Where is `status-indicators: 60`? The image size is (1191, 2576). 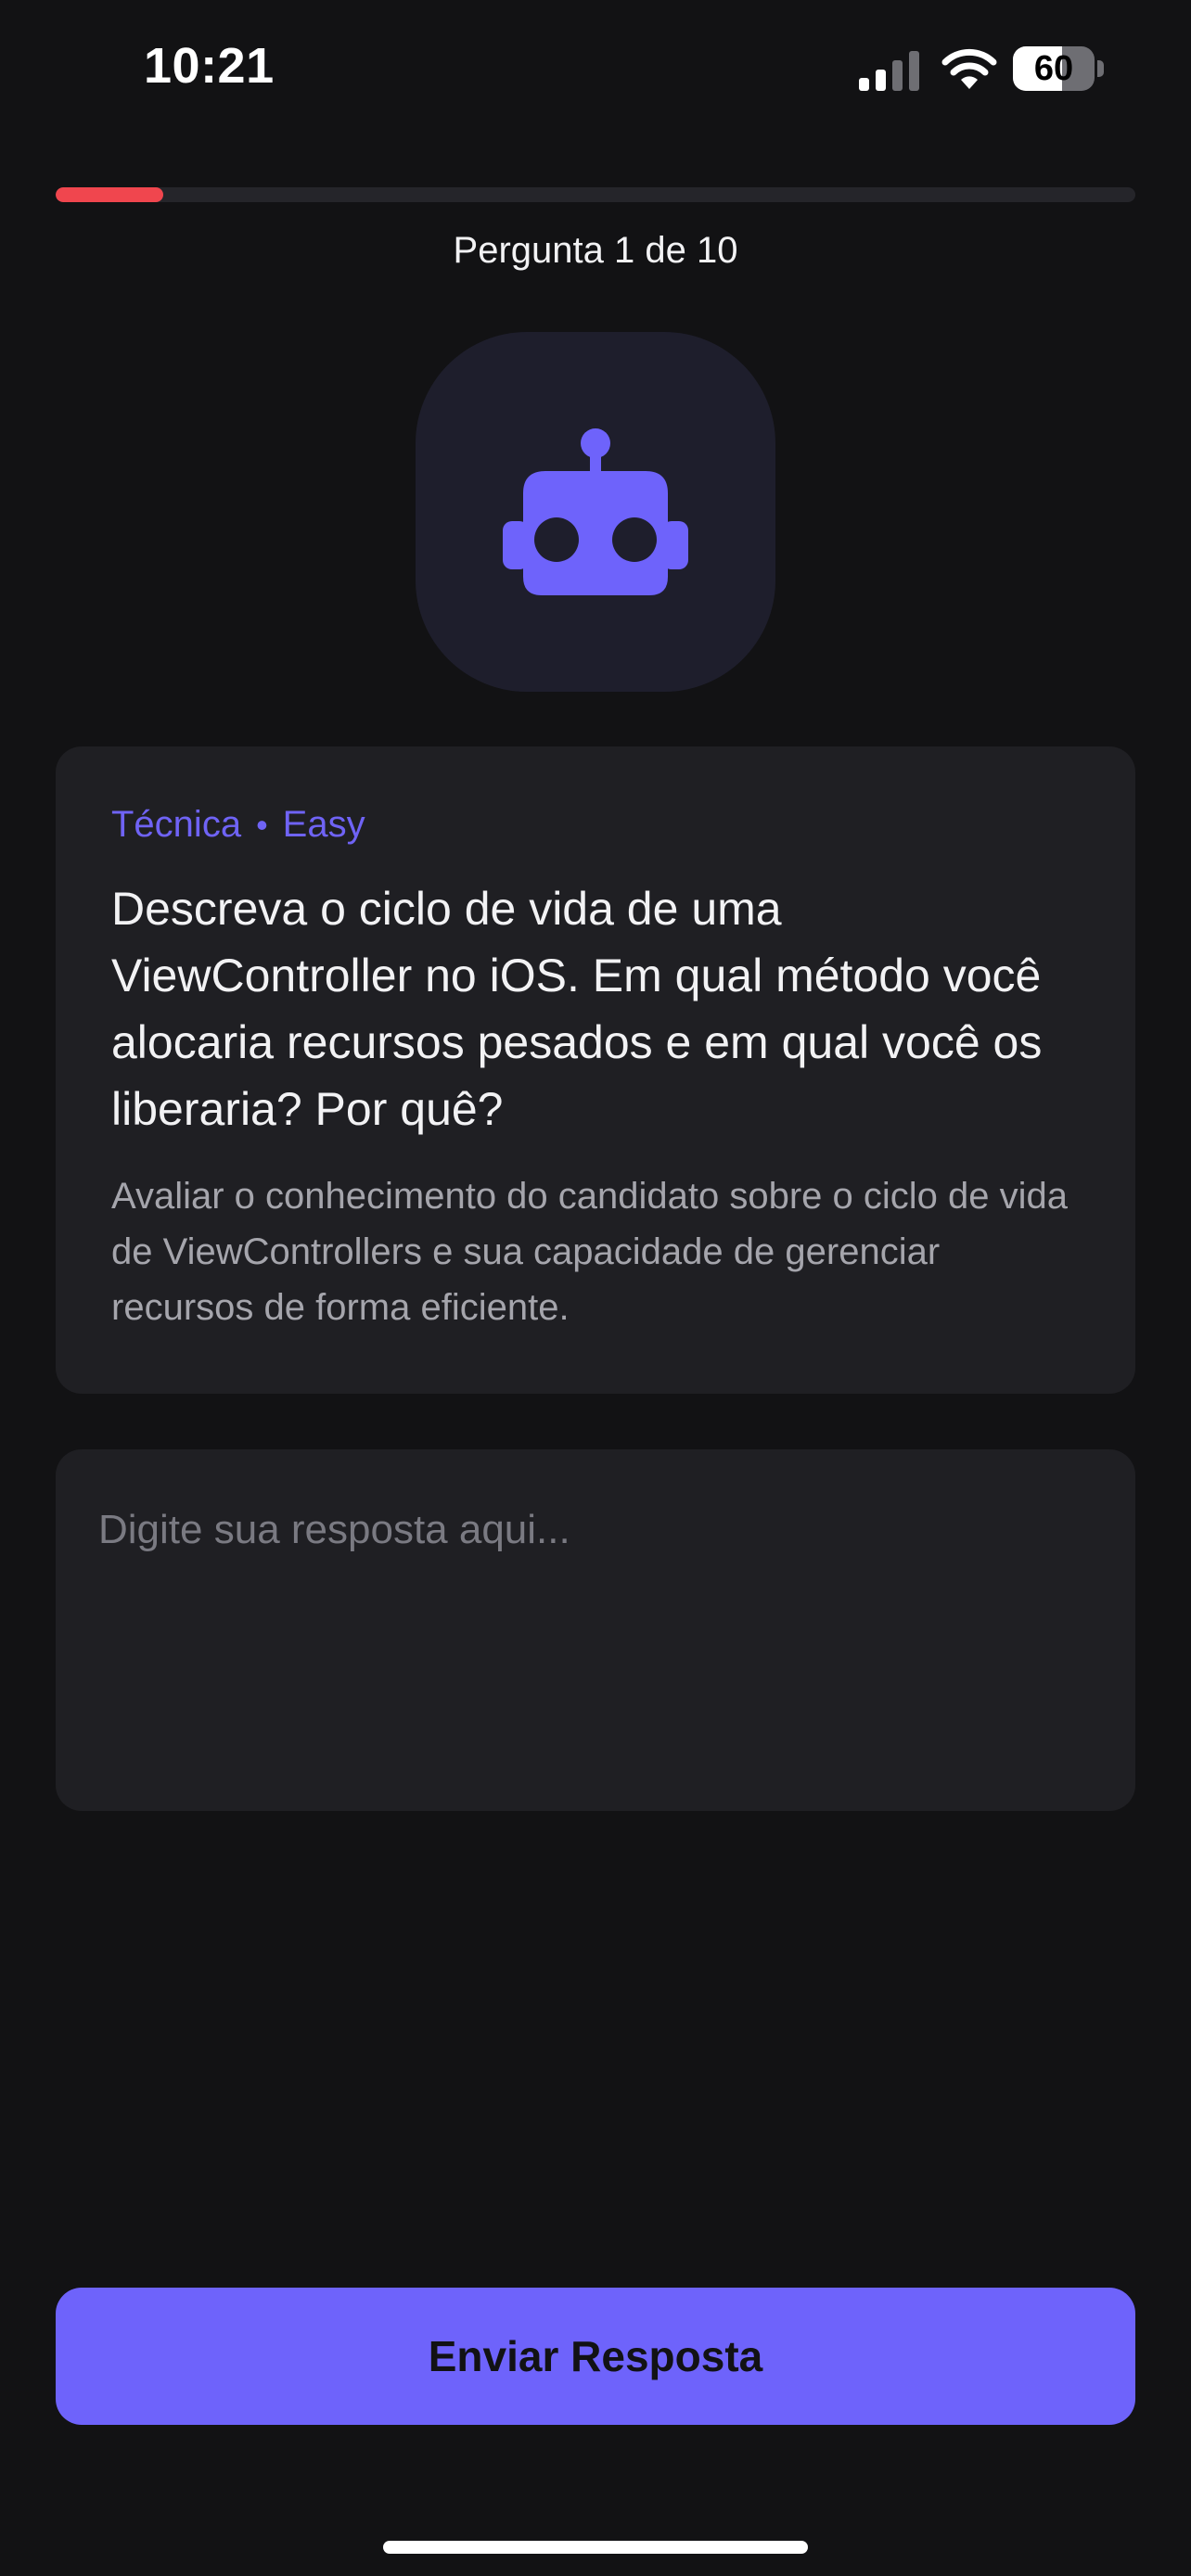
status-indicators: 60 is located at coordinates (992, 71).